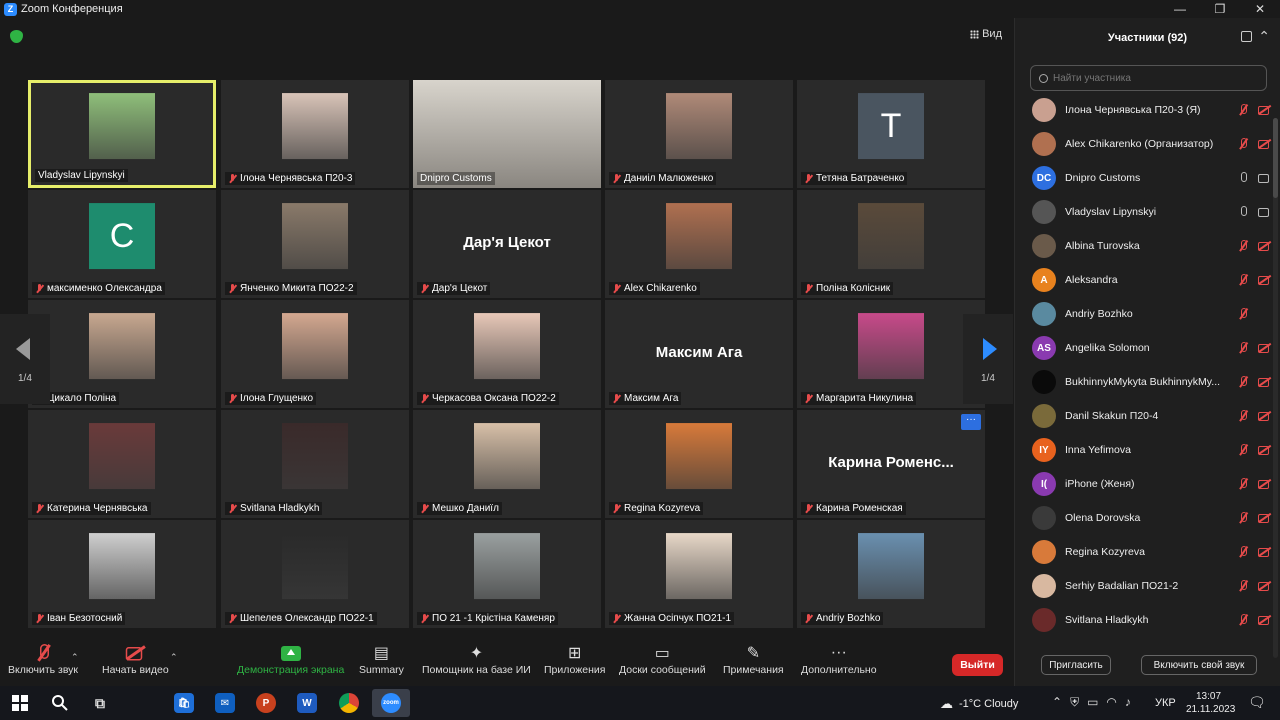 The height and width of the screenshot is (720, 1280). What do you see at coordinates (979, 704) in the screenshot?
I see `weather-widget: ☁ -1°C Cloudy` at bounding box center [979, 704].